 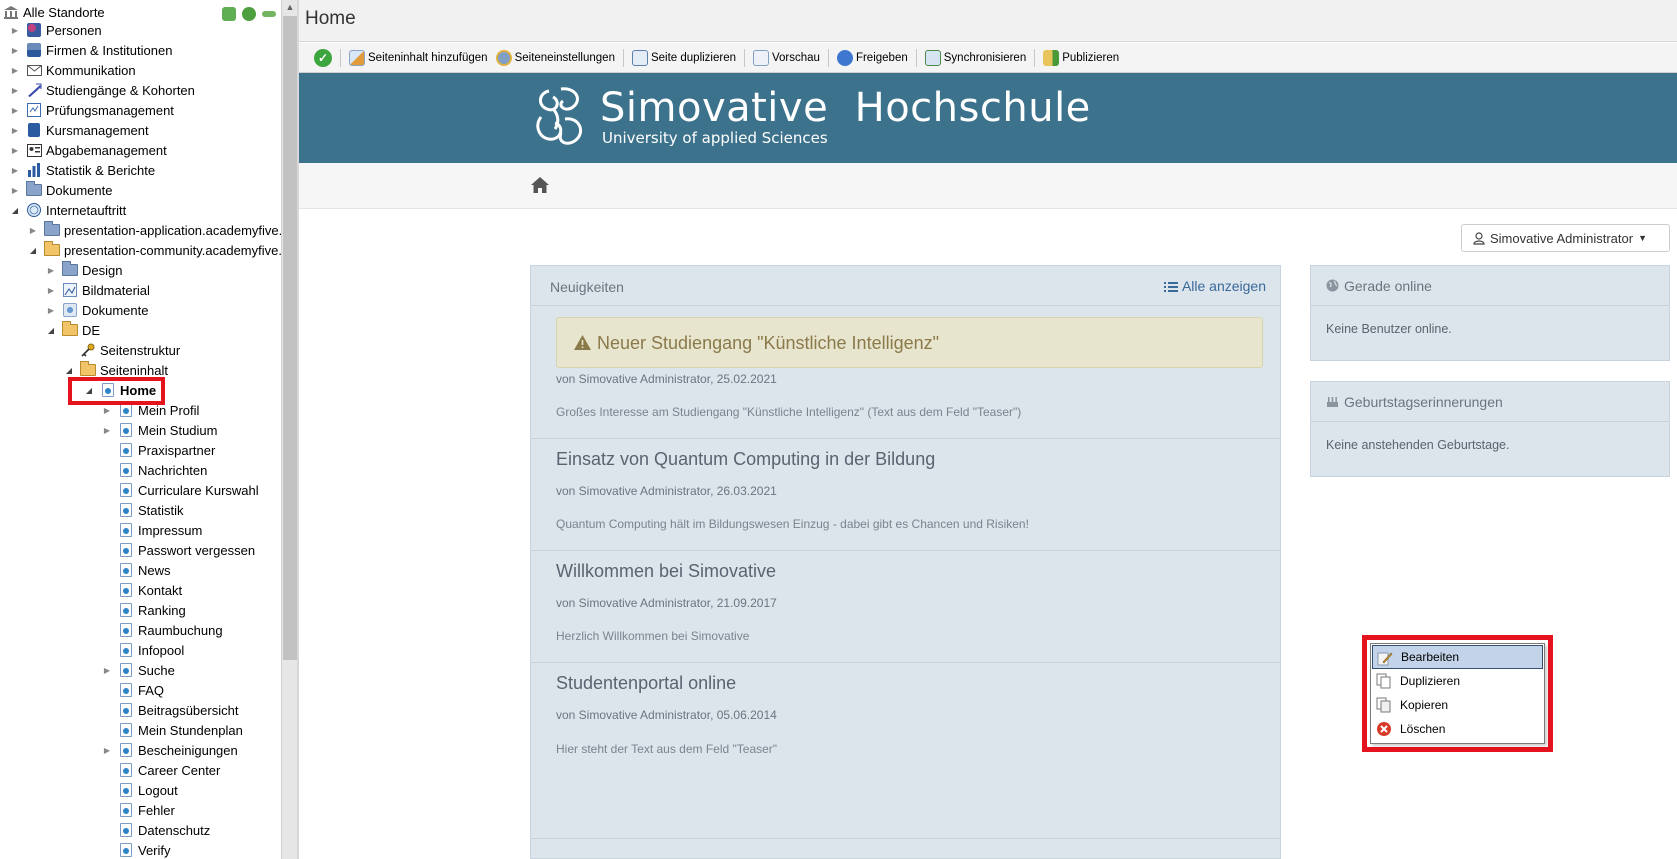 I want to click on online-users-panel: Gerade online Keine Benutzer online., so click(x=1490, y=313).